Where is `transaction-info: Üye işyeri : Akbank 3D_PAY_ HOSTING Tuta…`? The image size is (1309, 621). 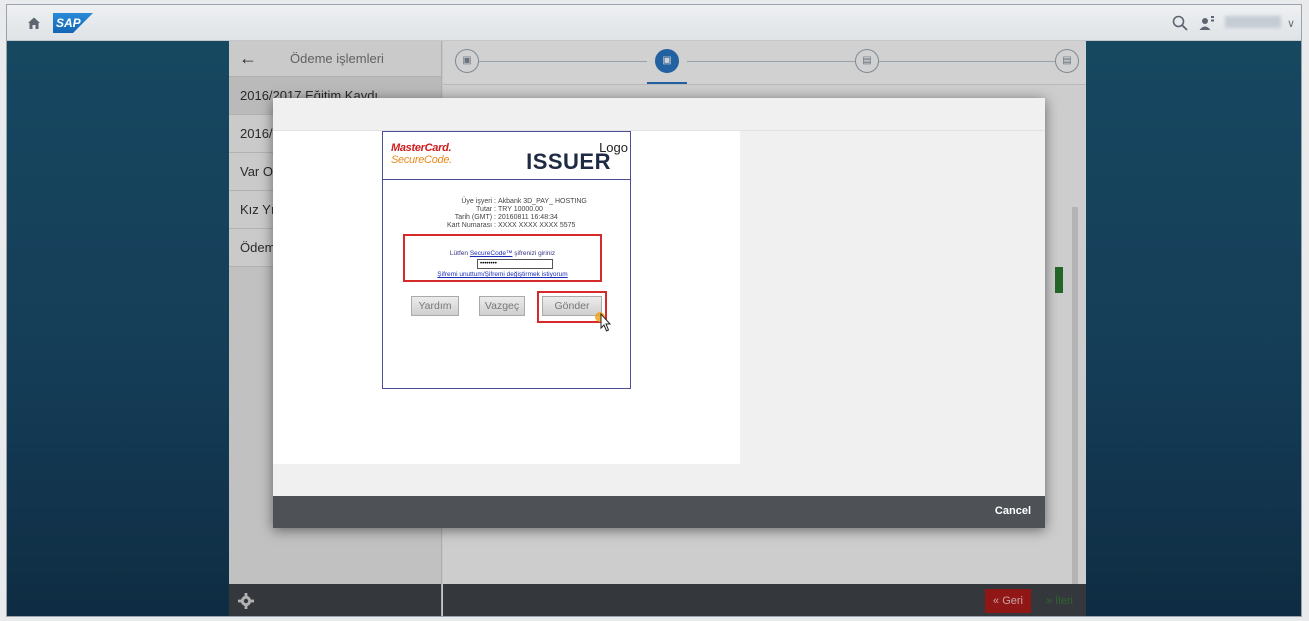
transaction-info: Üye işyeri : Akbank 3D_PAY_ HOSTING Tuta… is located at coordinates (506, 214).